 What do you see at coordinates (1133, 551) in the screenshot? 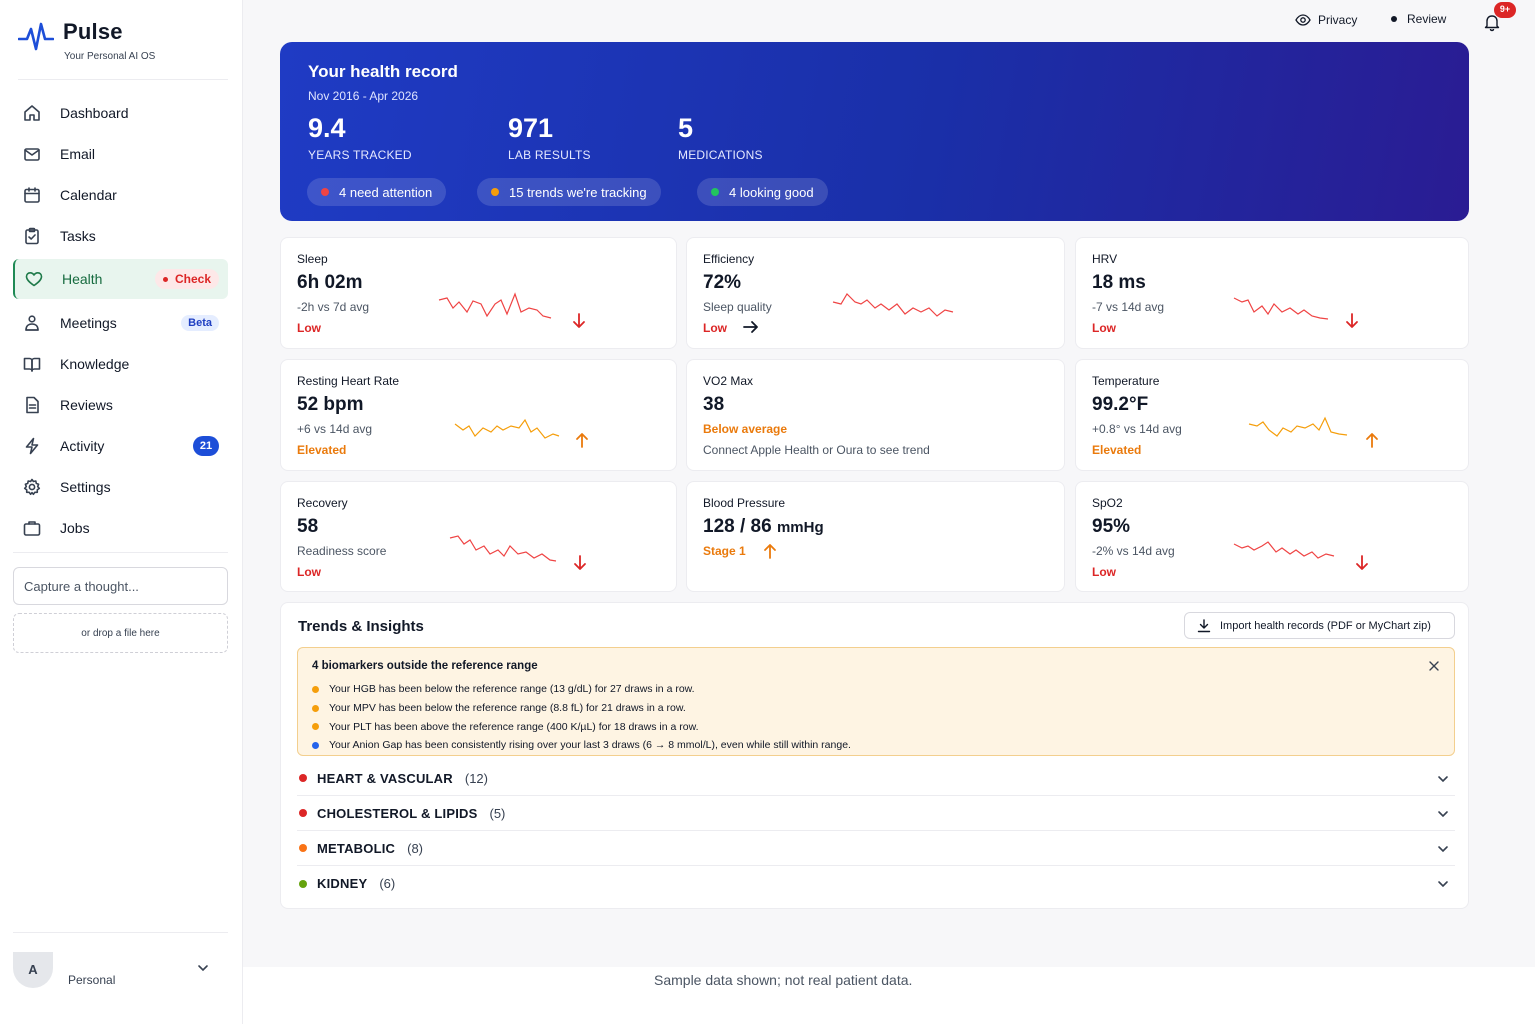
I see `metric-comparison: -2% vs 14d avg` at bounding box center [1133, 551].